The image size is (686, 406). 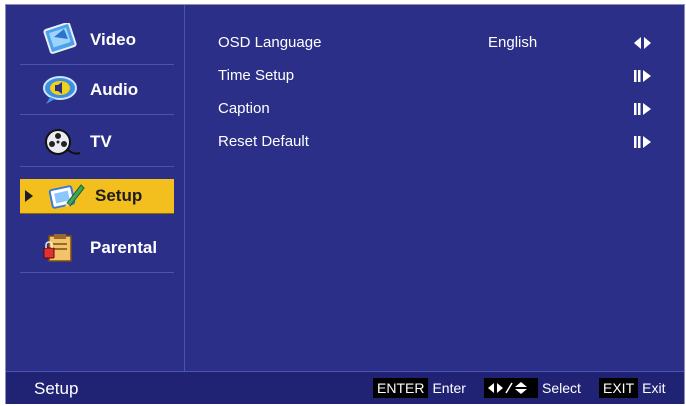 What do you see at coordinates (438, 42) in the screenshot?
I see `osd-language-row: OSD Language English` at bounding box center [438, 42].